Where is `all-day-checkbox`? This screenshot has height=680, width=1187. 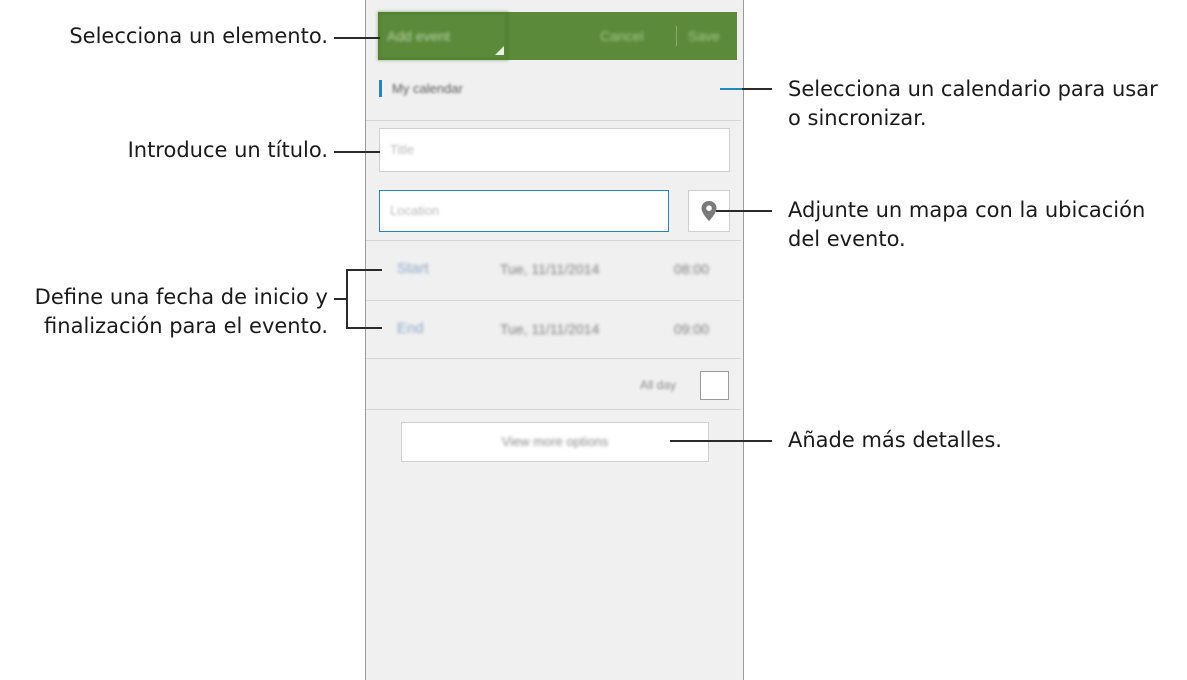 all-day-checkbox is located at coordinates (714, 385).